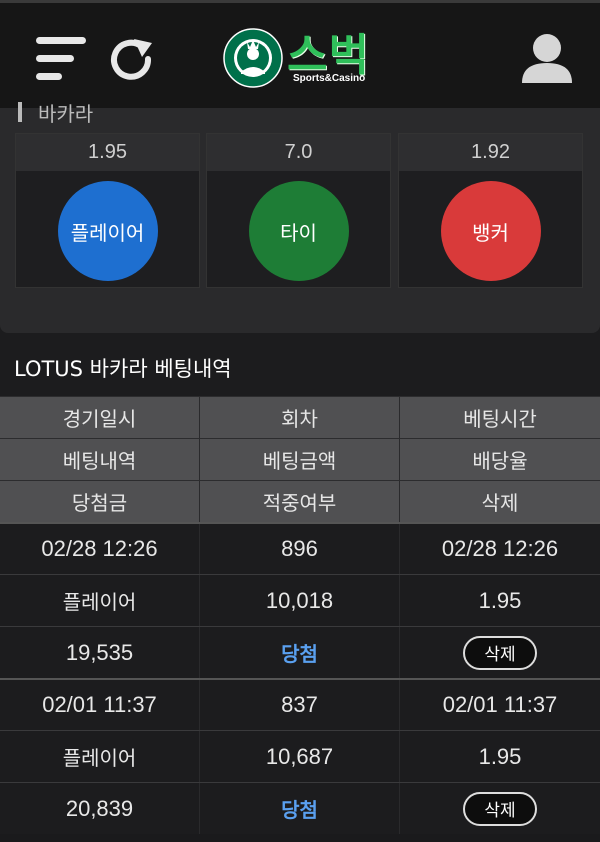 The width and height of the screenshot is (600, 842). I want to click on header-cell: 배당율, so click(500, 459).